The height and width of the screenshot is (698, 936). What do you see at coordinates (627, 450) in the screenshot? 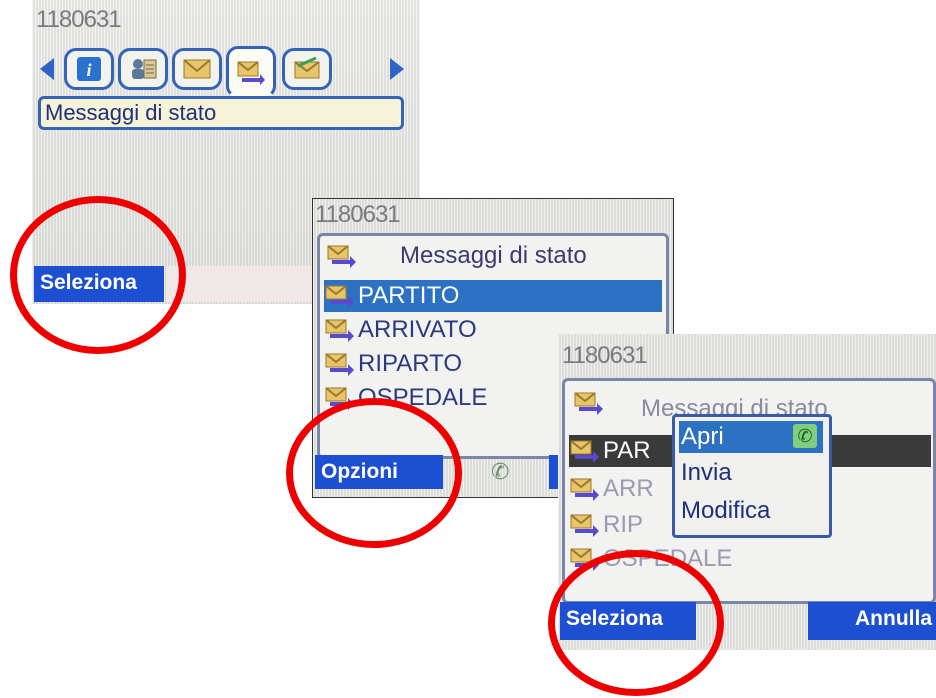
I see `list-item-label: PAR` at bounding box center [627, 450].